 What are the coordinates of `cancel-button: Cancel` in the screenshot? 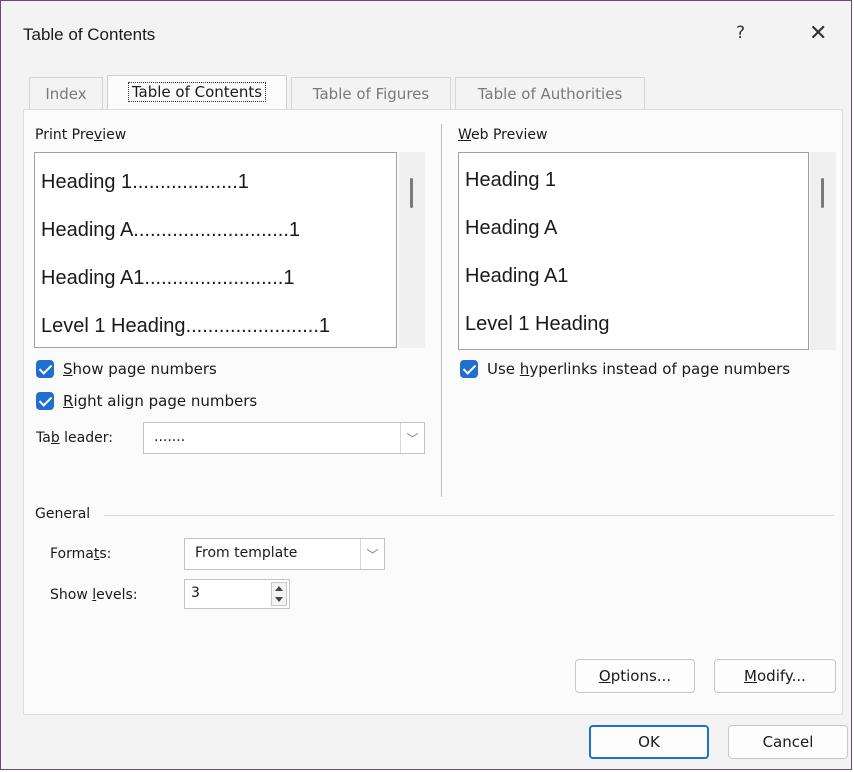 It's located at (788, 742).